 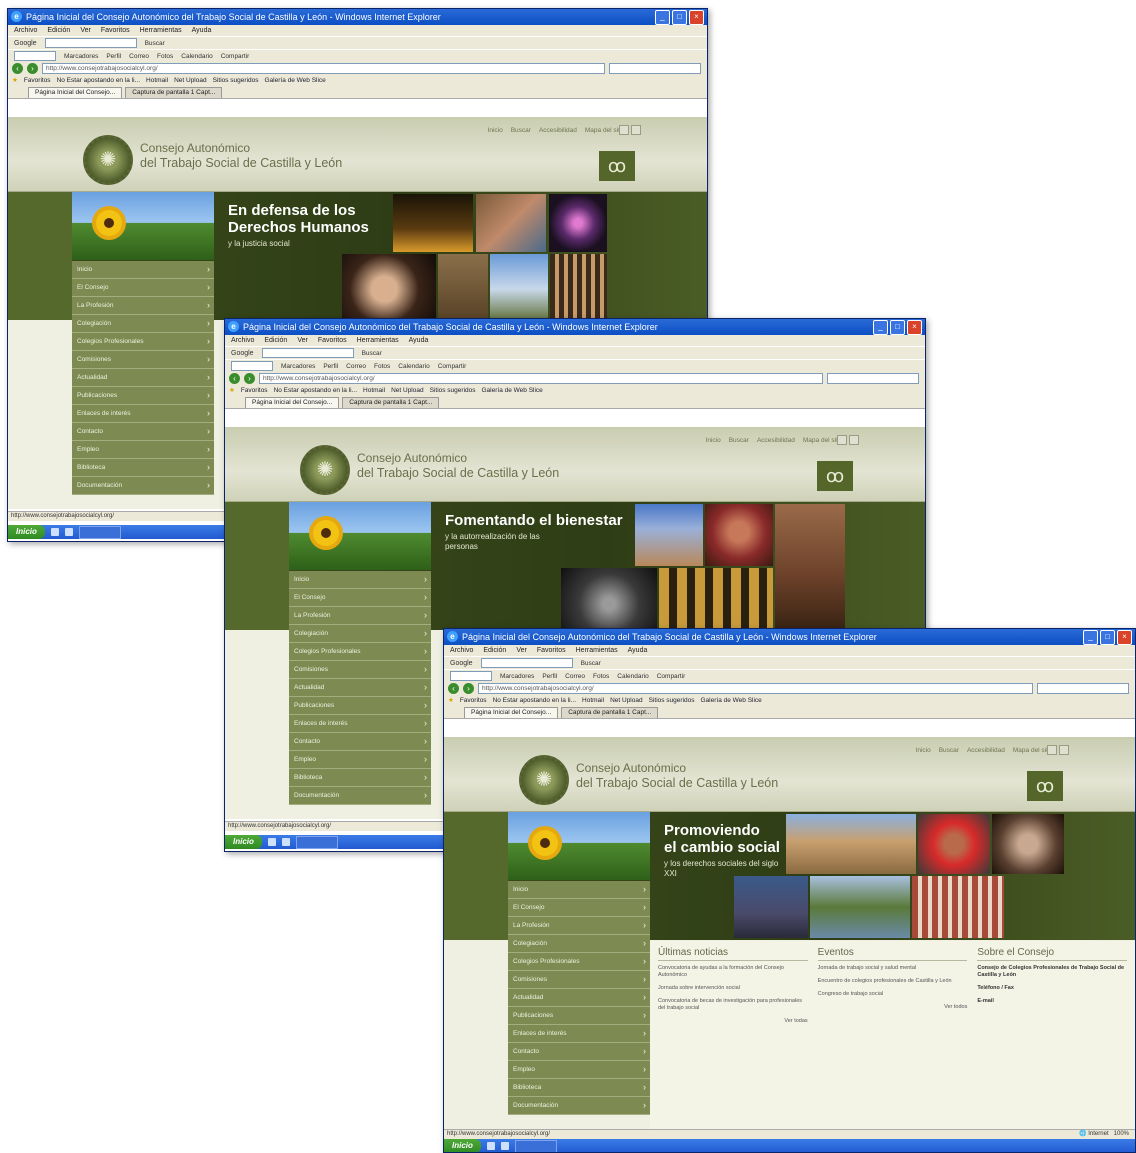 What do you see at coordinates (165, 56) in the screenshot?
I see `toolbar-fotos: Fotos` at bounding box center [165, 56].